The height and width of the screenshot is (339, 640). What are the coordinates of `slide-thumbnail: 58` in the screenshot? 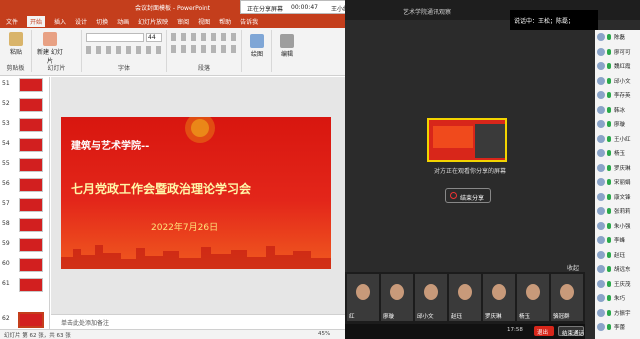 It's located at (25, 226).